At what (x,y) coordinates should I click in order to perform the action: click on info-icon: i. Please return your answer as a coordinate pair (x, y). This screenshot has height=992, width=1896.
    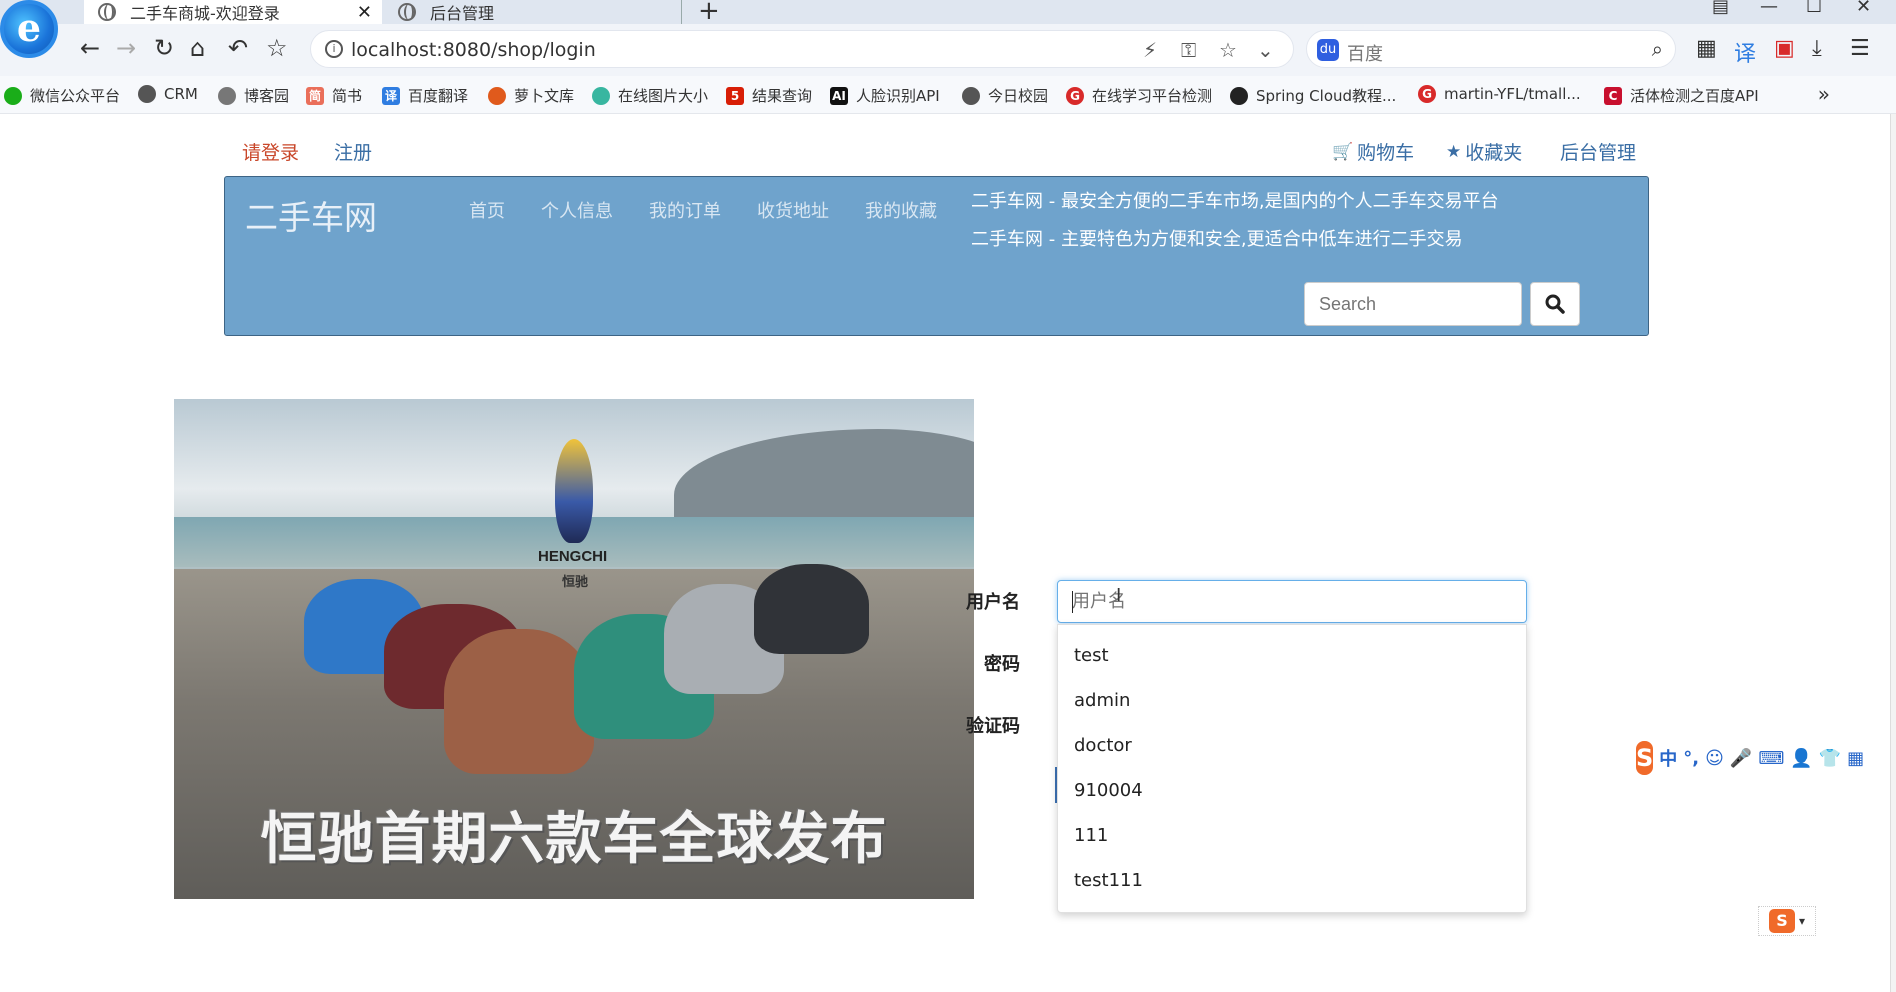
    Looking at the image, I should click on (334, 49).